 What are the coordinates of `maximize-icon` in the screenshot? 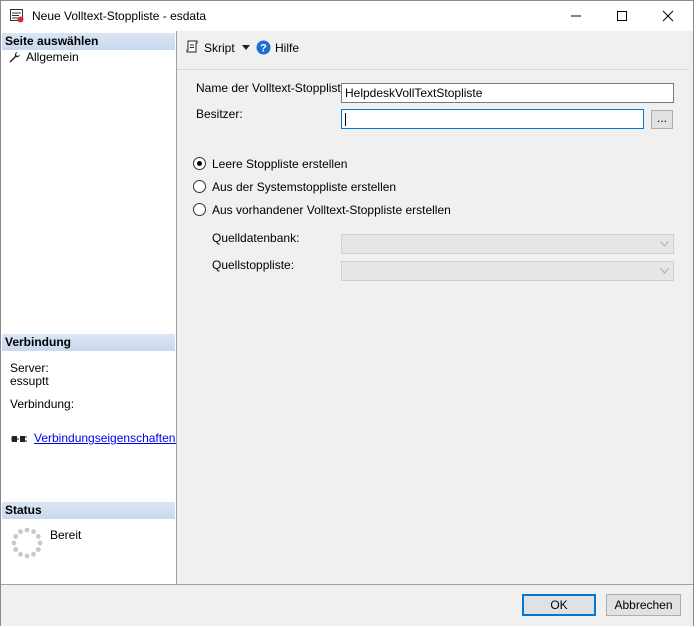 It's located at (622, 16).